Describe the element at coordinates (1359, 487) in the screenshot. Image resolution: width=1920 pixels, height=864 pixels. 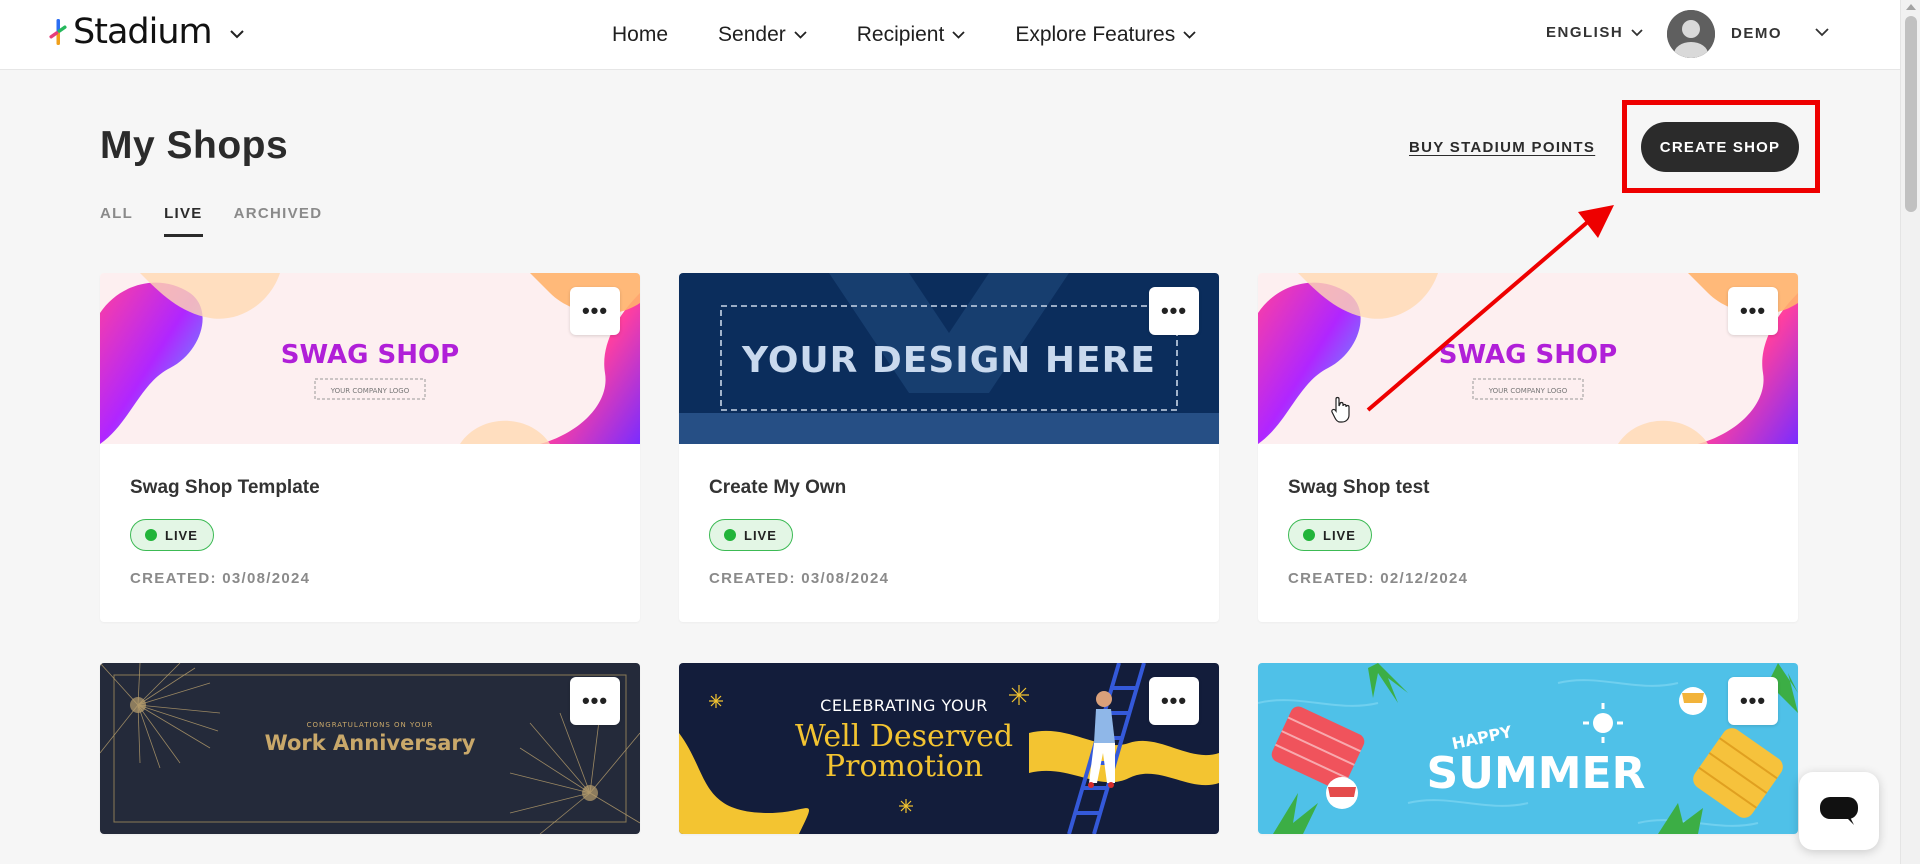
I see `shop-title: Swag Shop test` at that location.